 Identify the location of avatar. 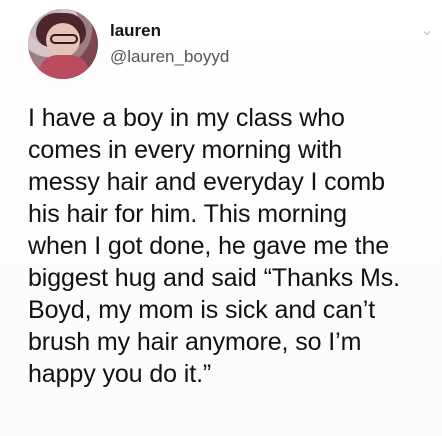
(63, 44).